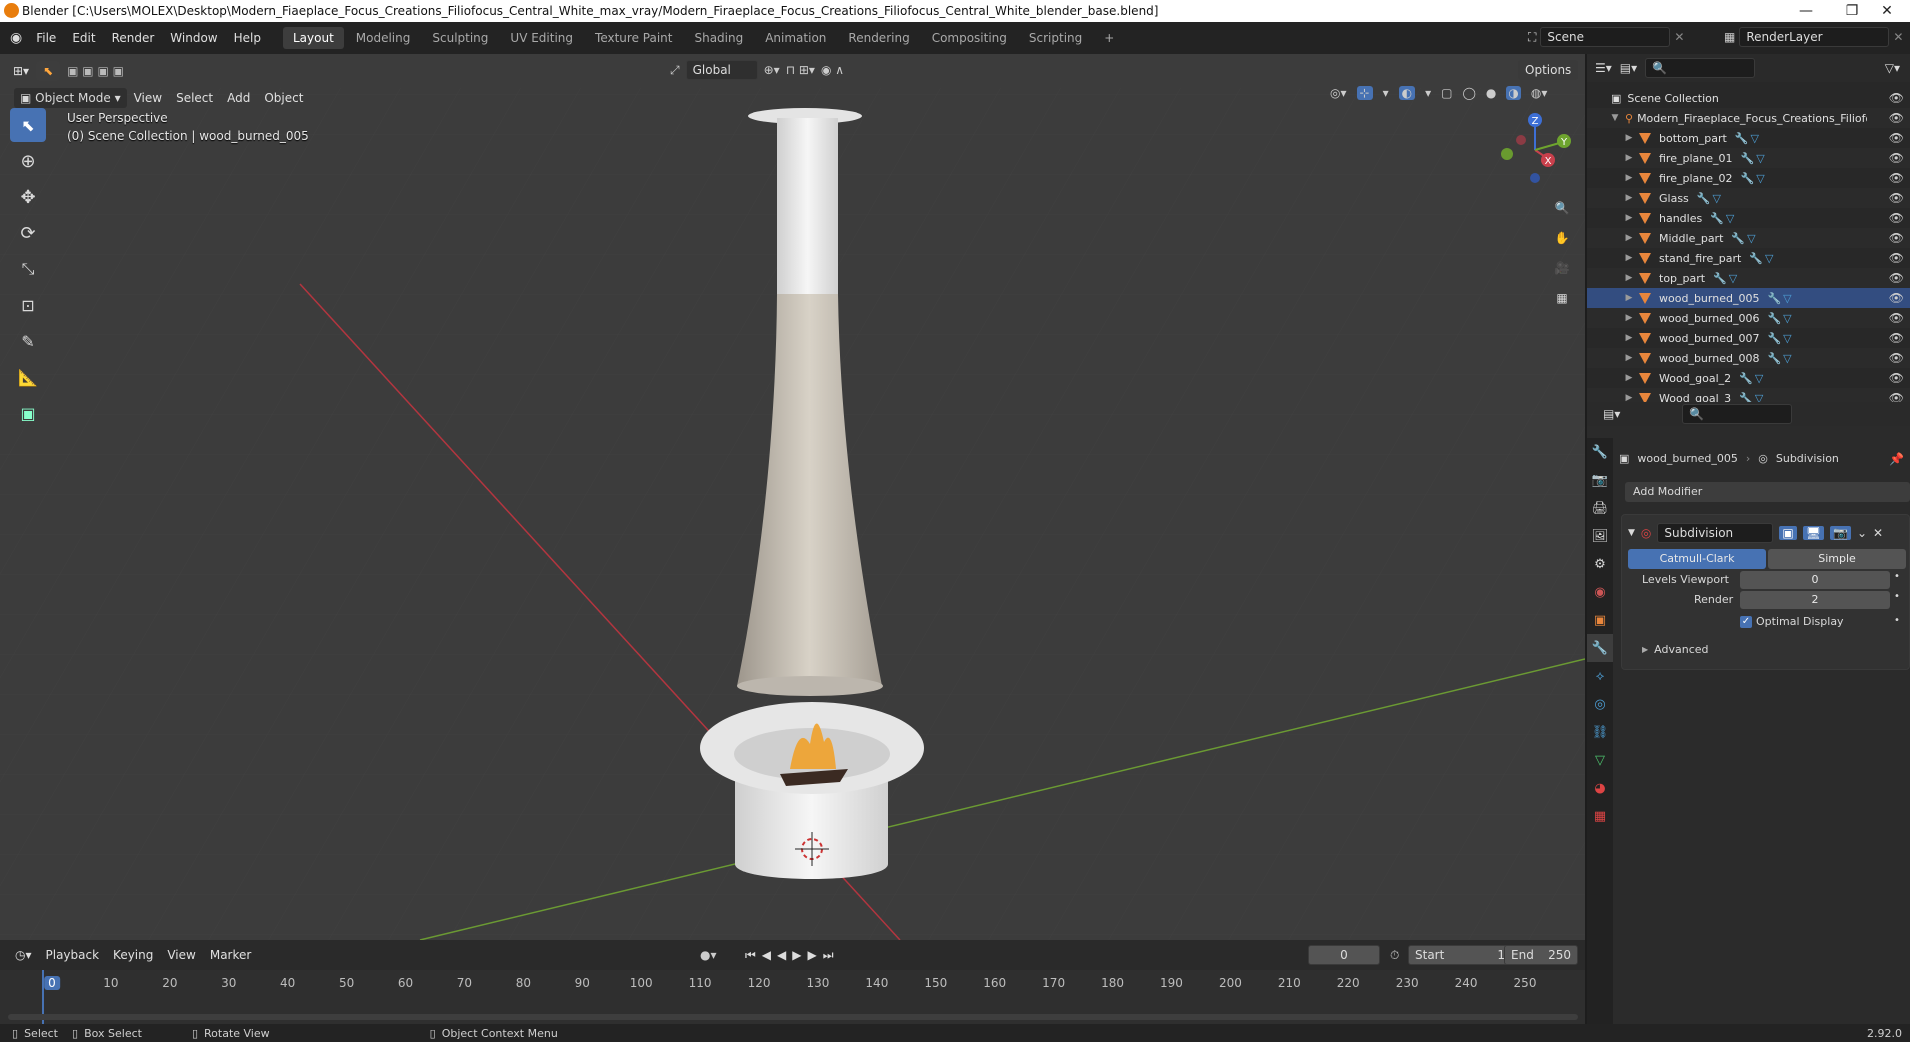 This screenshot has height=1042, width=1910. What do you see at coordinates (793, 1017) in the screenshot?
I see `timeline-scrollbar` at bounding box center [793, 1017].